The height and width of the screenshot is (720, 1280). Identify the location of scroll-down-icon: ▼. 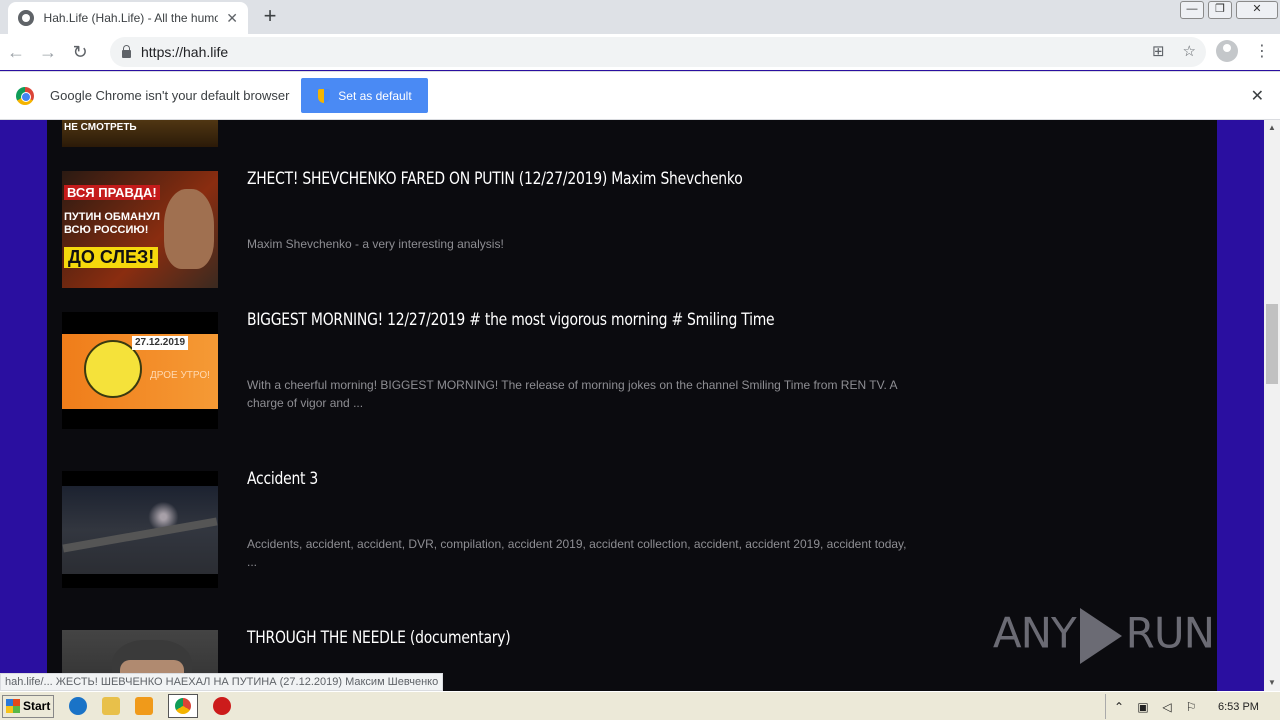
(1272, 683).